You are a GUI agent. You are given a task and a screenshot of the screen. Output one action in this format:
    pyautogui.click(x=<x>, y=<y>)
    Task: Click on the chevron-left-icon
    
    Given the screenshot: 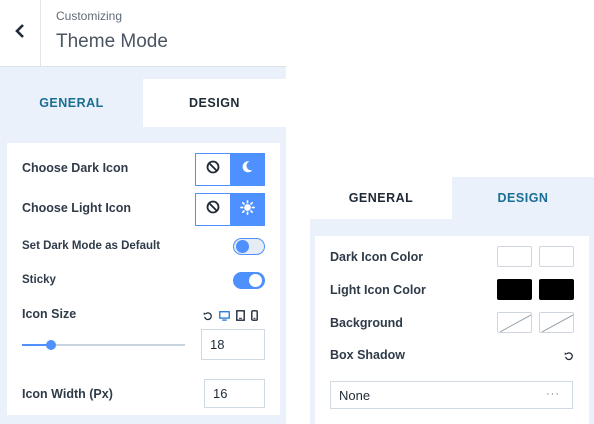 What is the action you would take?
    pyautogui.click(x=20, y=33)
    